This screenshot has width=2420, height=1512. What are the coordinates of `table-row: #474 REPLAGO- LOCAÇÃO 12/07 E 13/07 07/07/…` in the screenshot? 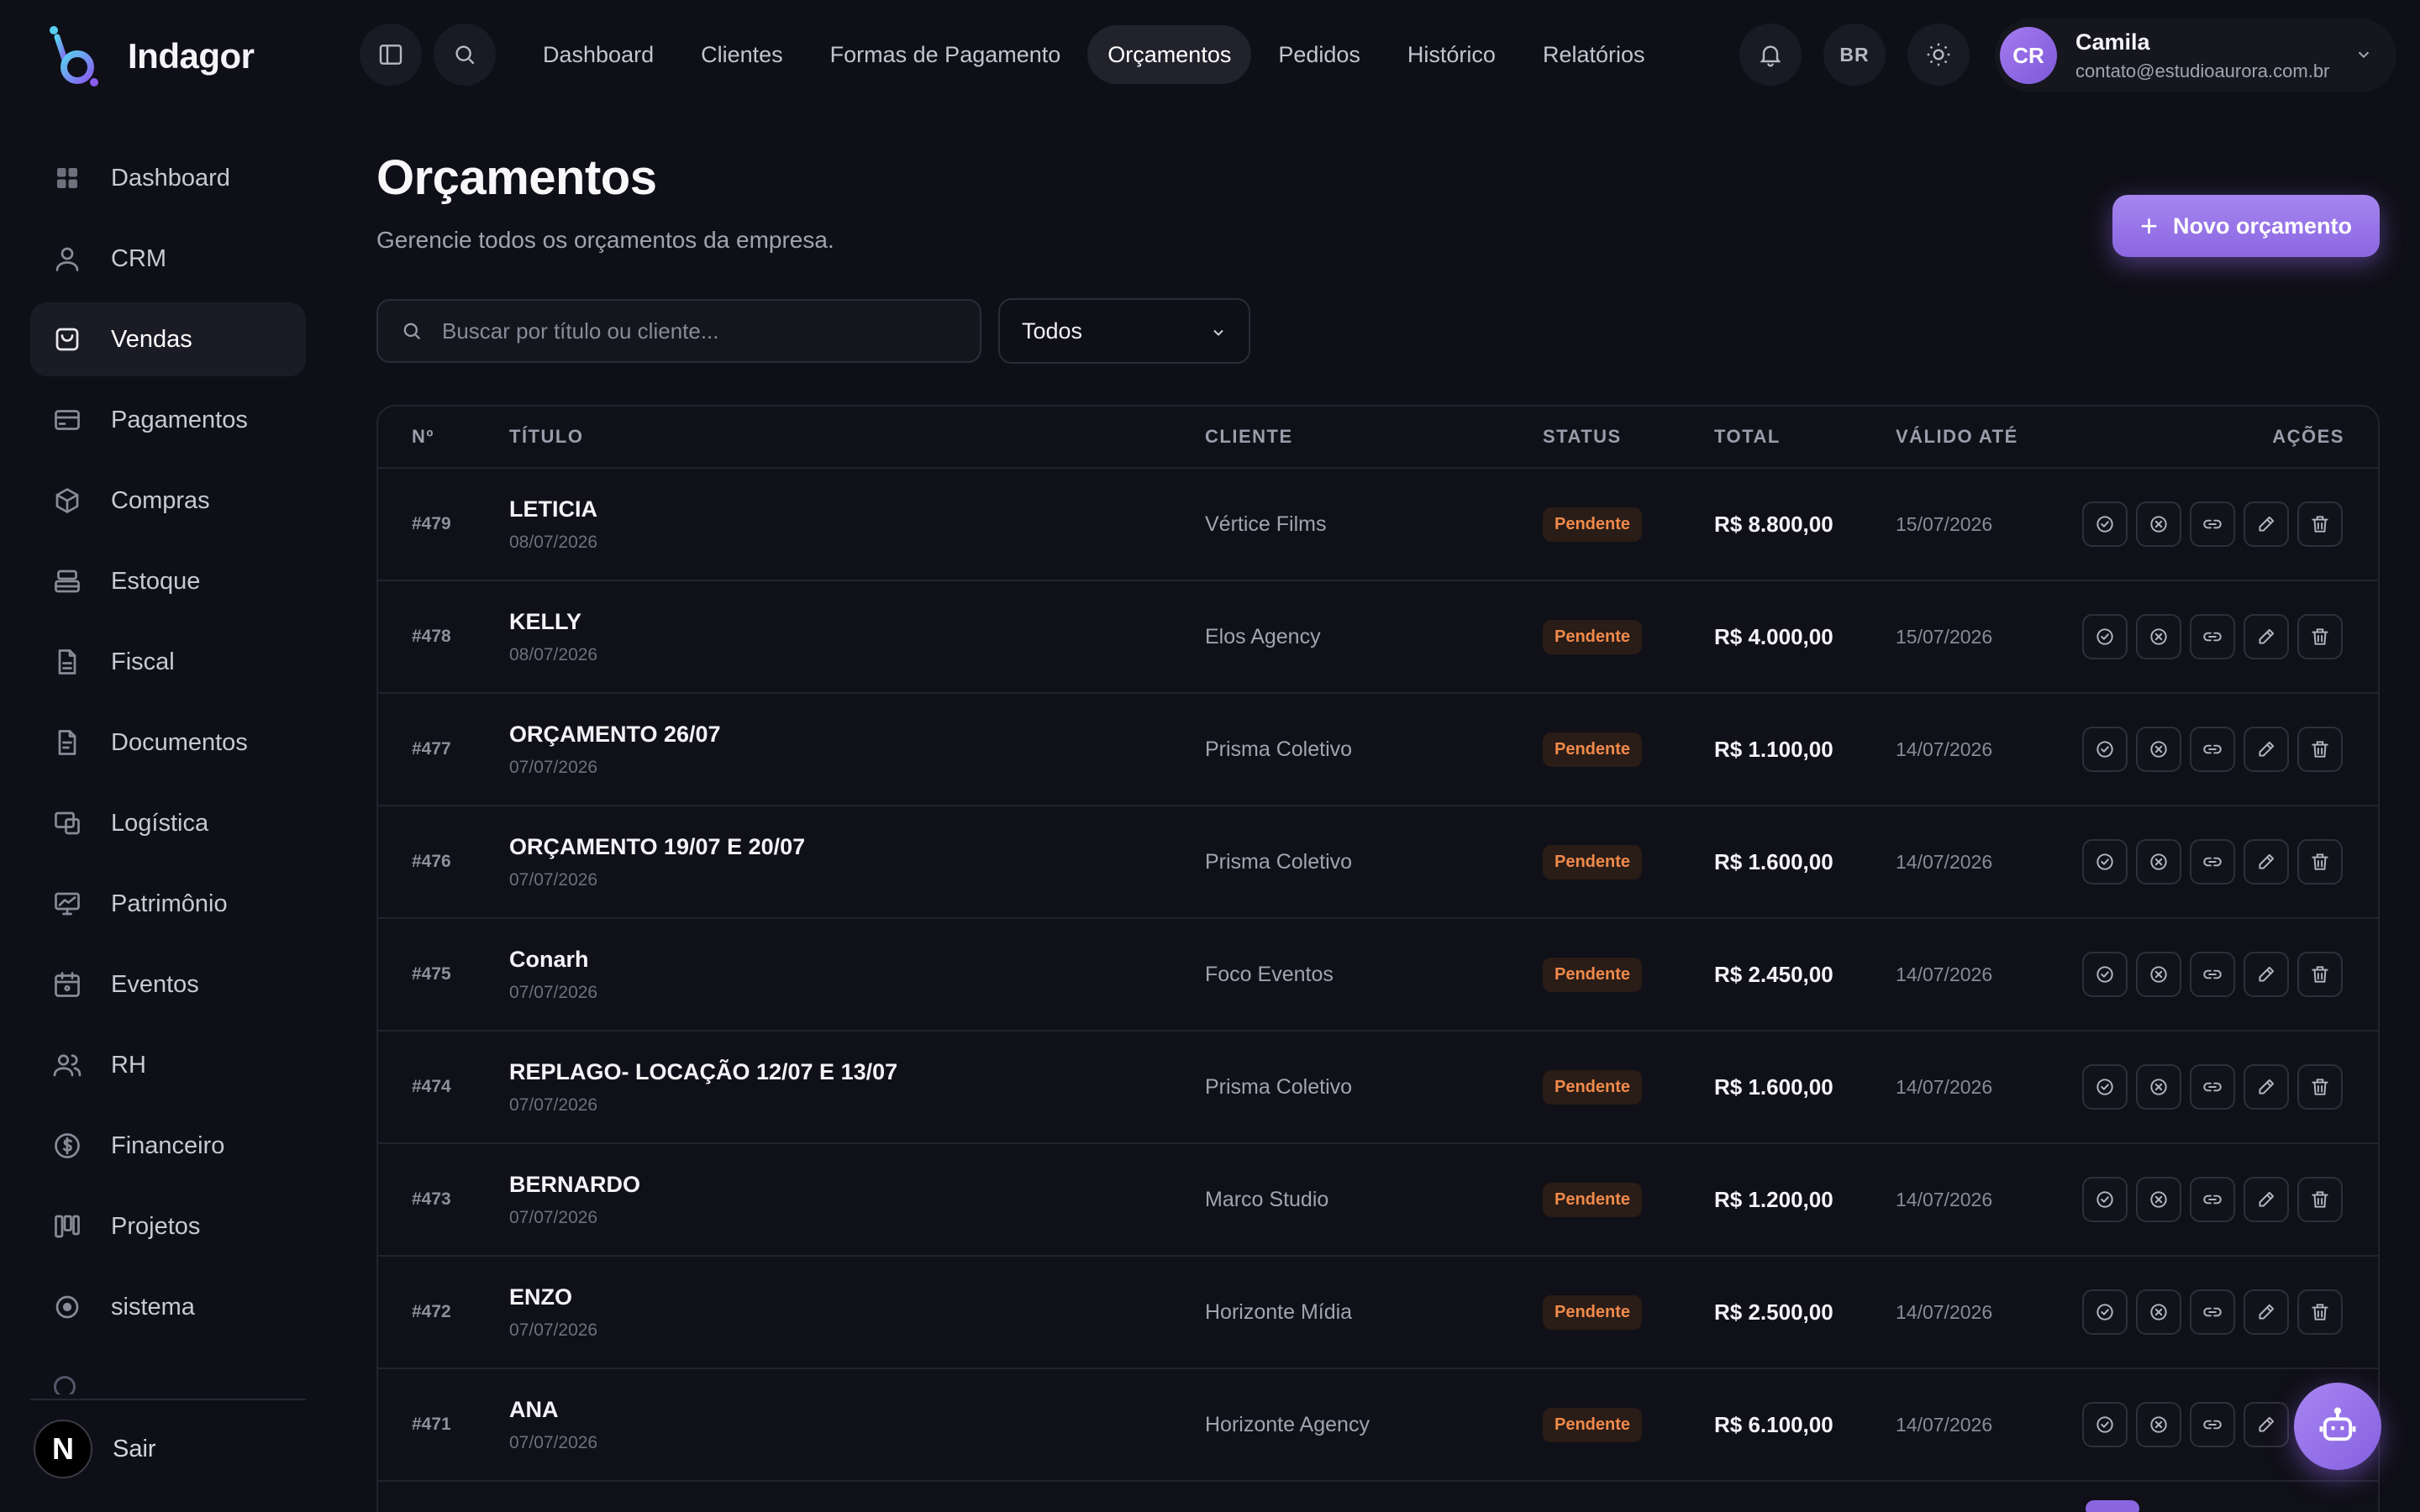 It's located at (1378, 1088).